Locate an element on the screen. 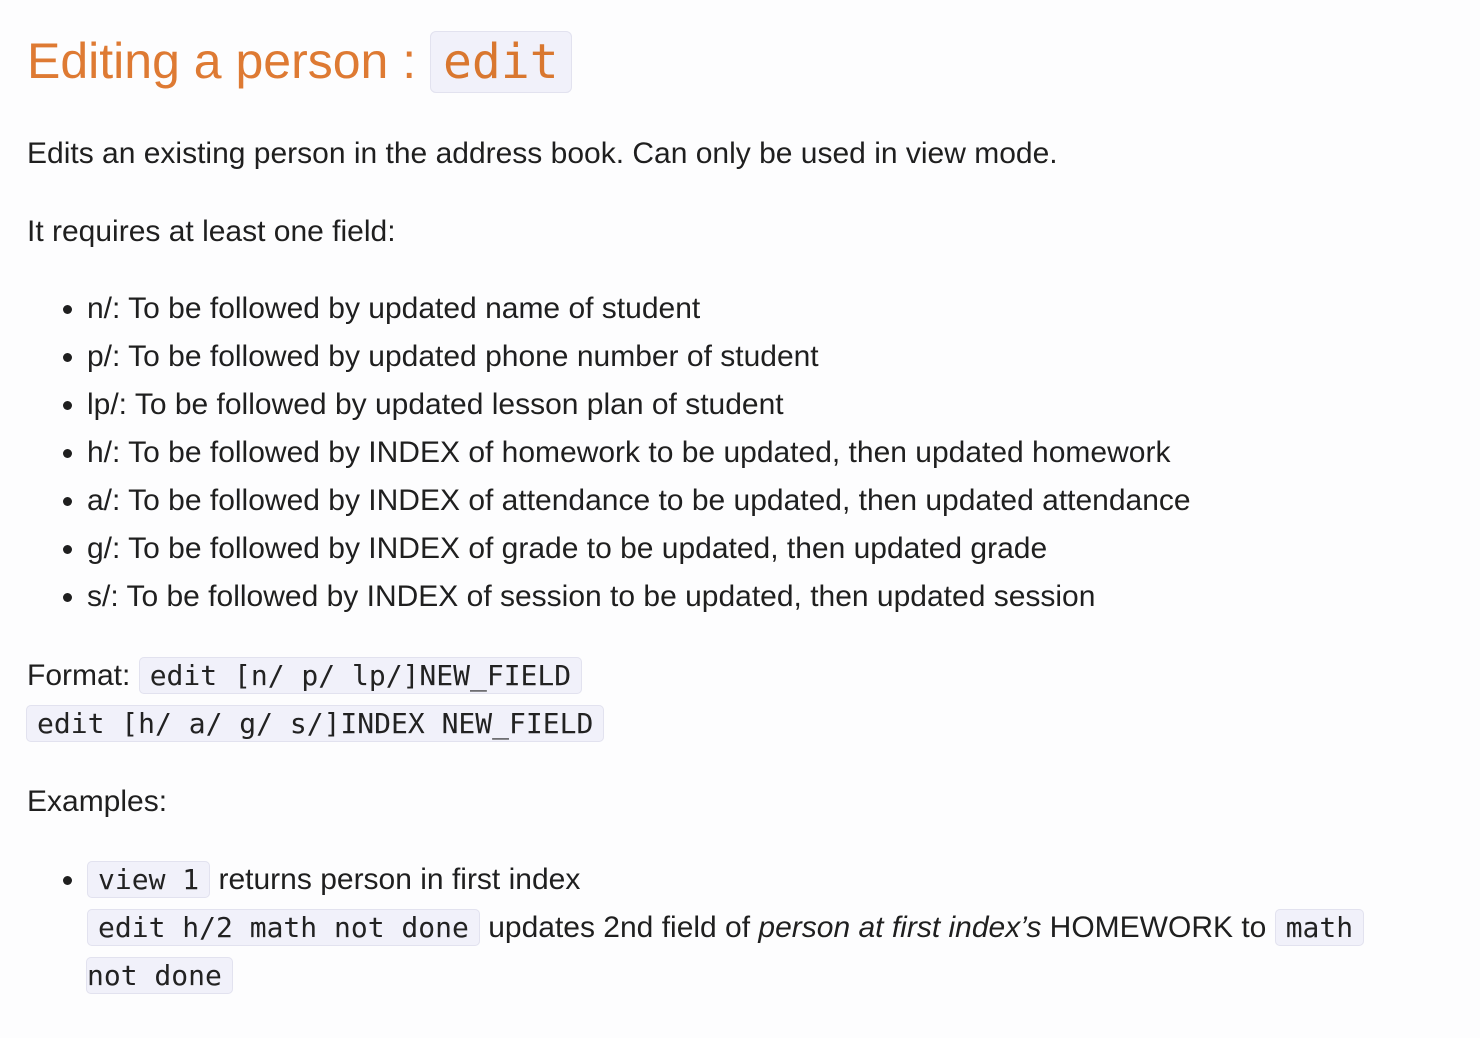 The image size is (1480, 1038). example-edit-code-2b: not done is located at coordinates (159, 975).